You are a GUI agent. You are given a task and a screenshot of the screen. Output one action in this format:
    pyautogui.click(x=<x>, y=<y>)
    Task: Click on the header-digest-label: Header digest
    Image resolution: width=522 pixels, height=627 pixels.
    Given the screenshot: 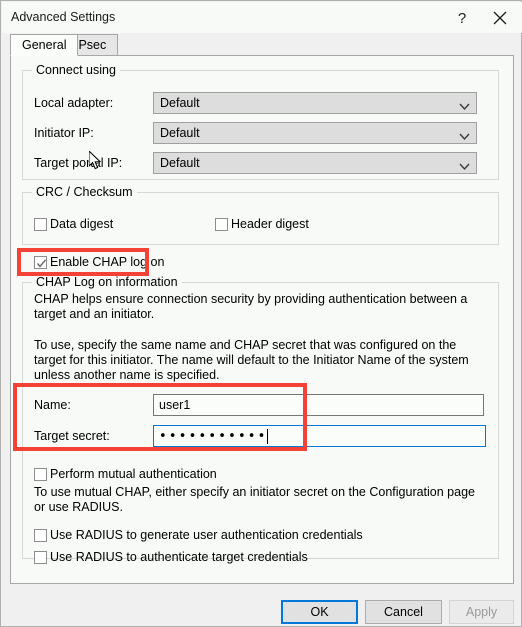 What is the action you would take?
    pyautogui.click(x=270, y=224)
    